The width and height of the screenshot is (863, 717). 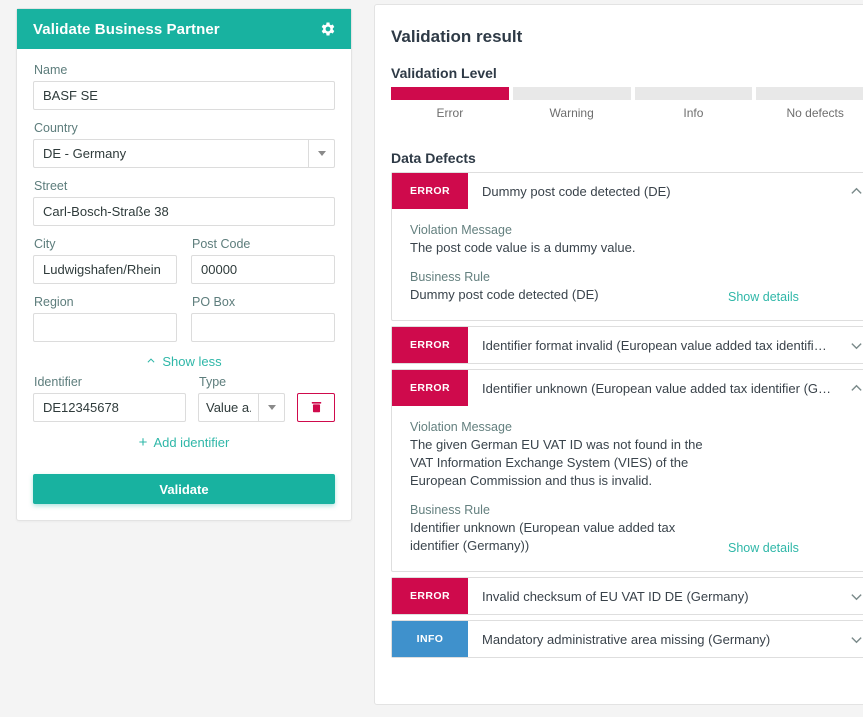 What do you see at coordinates (263, 269) in the screenshot?
I see `post-code-input` at bounding box center [263, 269].